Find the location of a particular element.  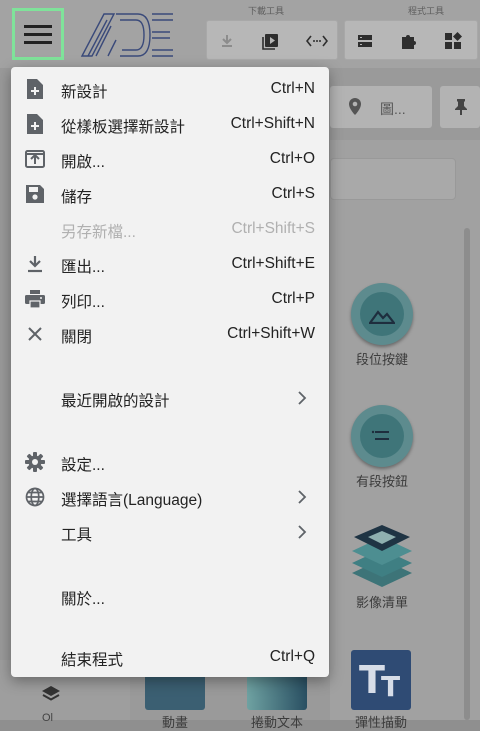

menu-item-shortcut: Ctrl+P is located at coordinates (293, 298).